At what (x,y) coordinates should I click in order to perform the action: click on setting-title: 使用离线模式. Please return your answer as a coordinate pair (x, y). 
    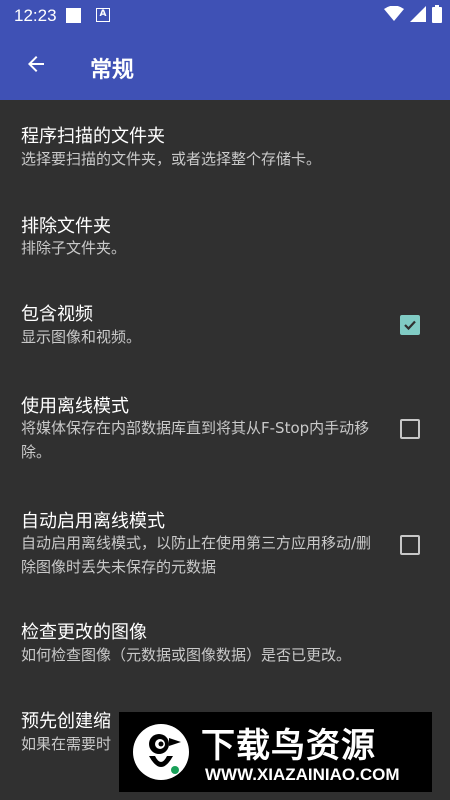
    Looking at the image, I should click on (75, 406).